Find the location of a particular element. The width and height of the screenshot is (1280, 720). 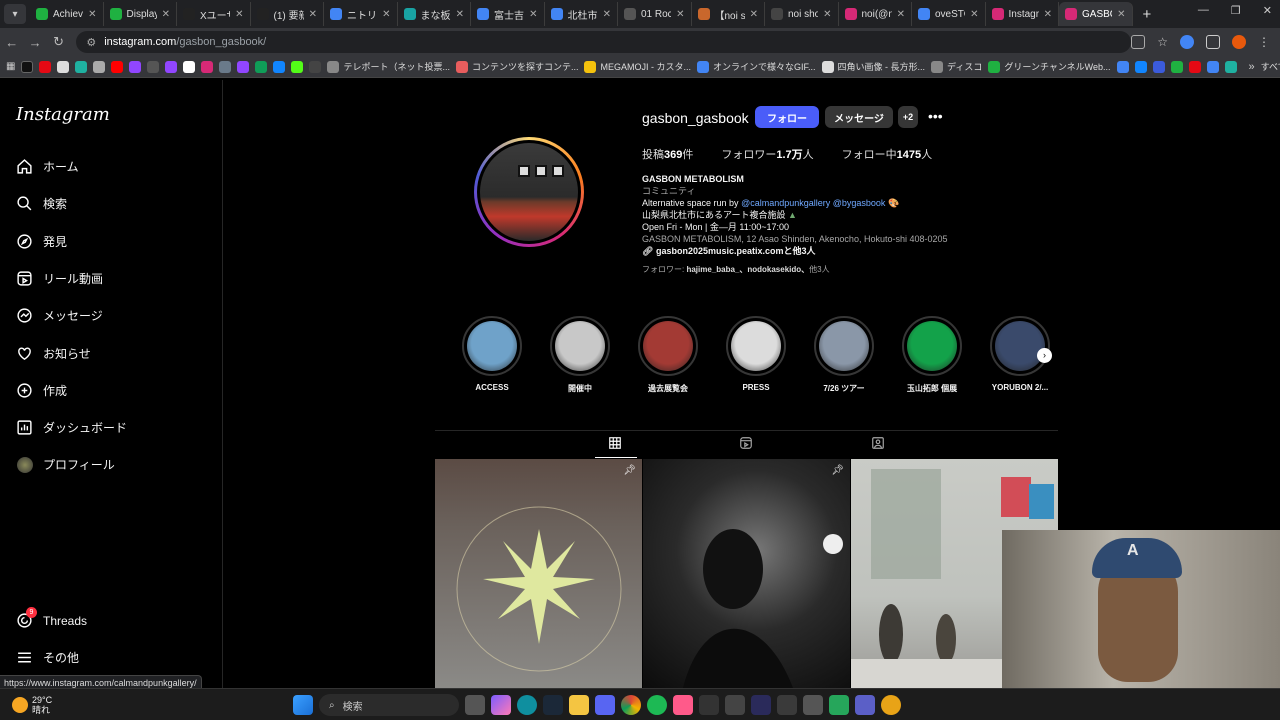

mention-link: @calmandpunkgallery is located at coordinates (785, 203).